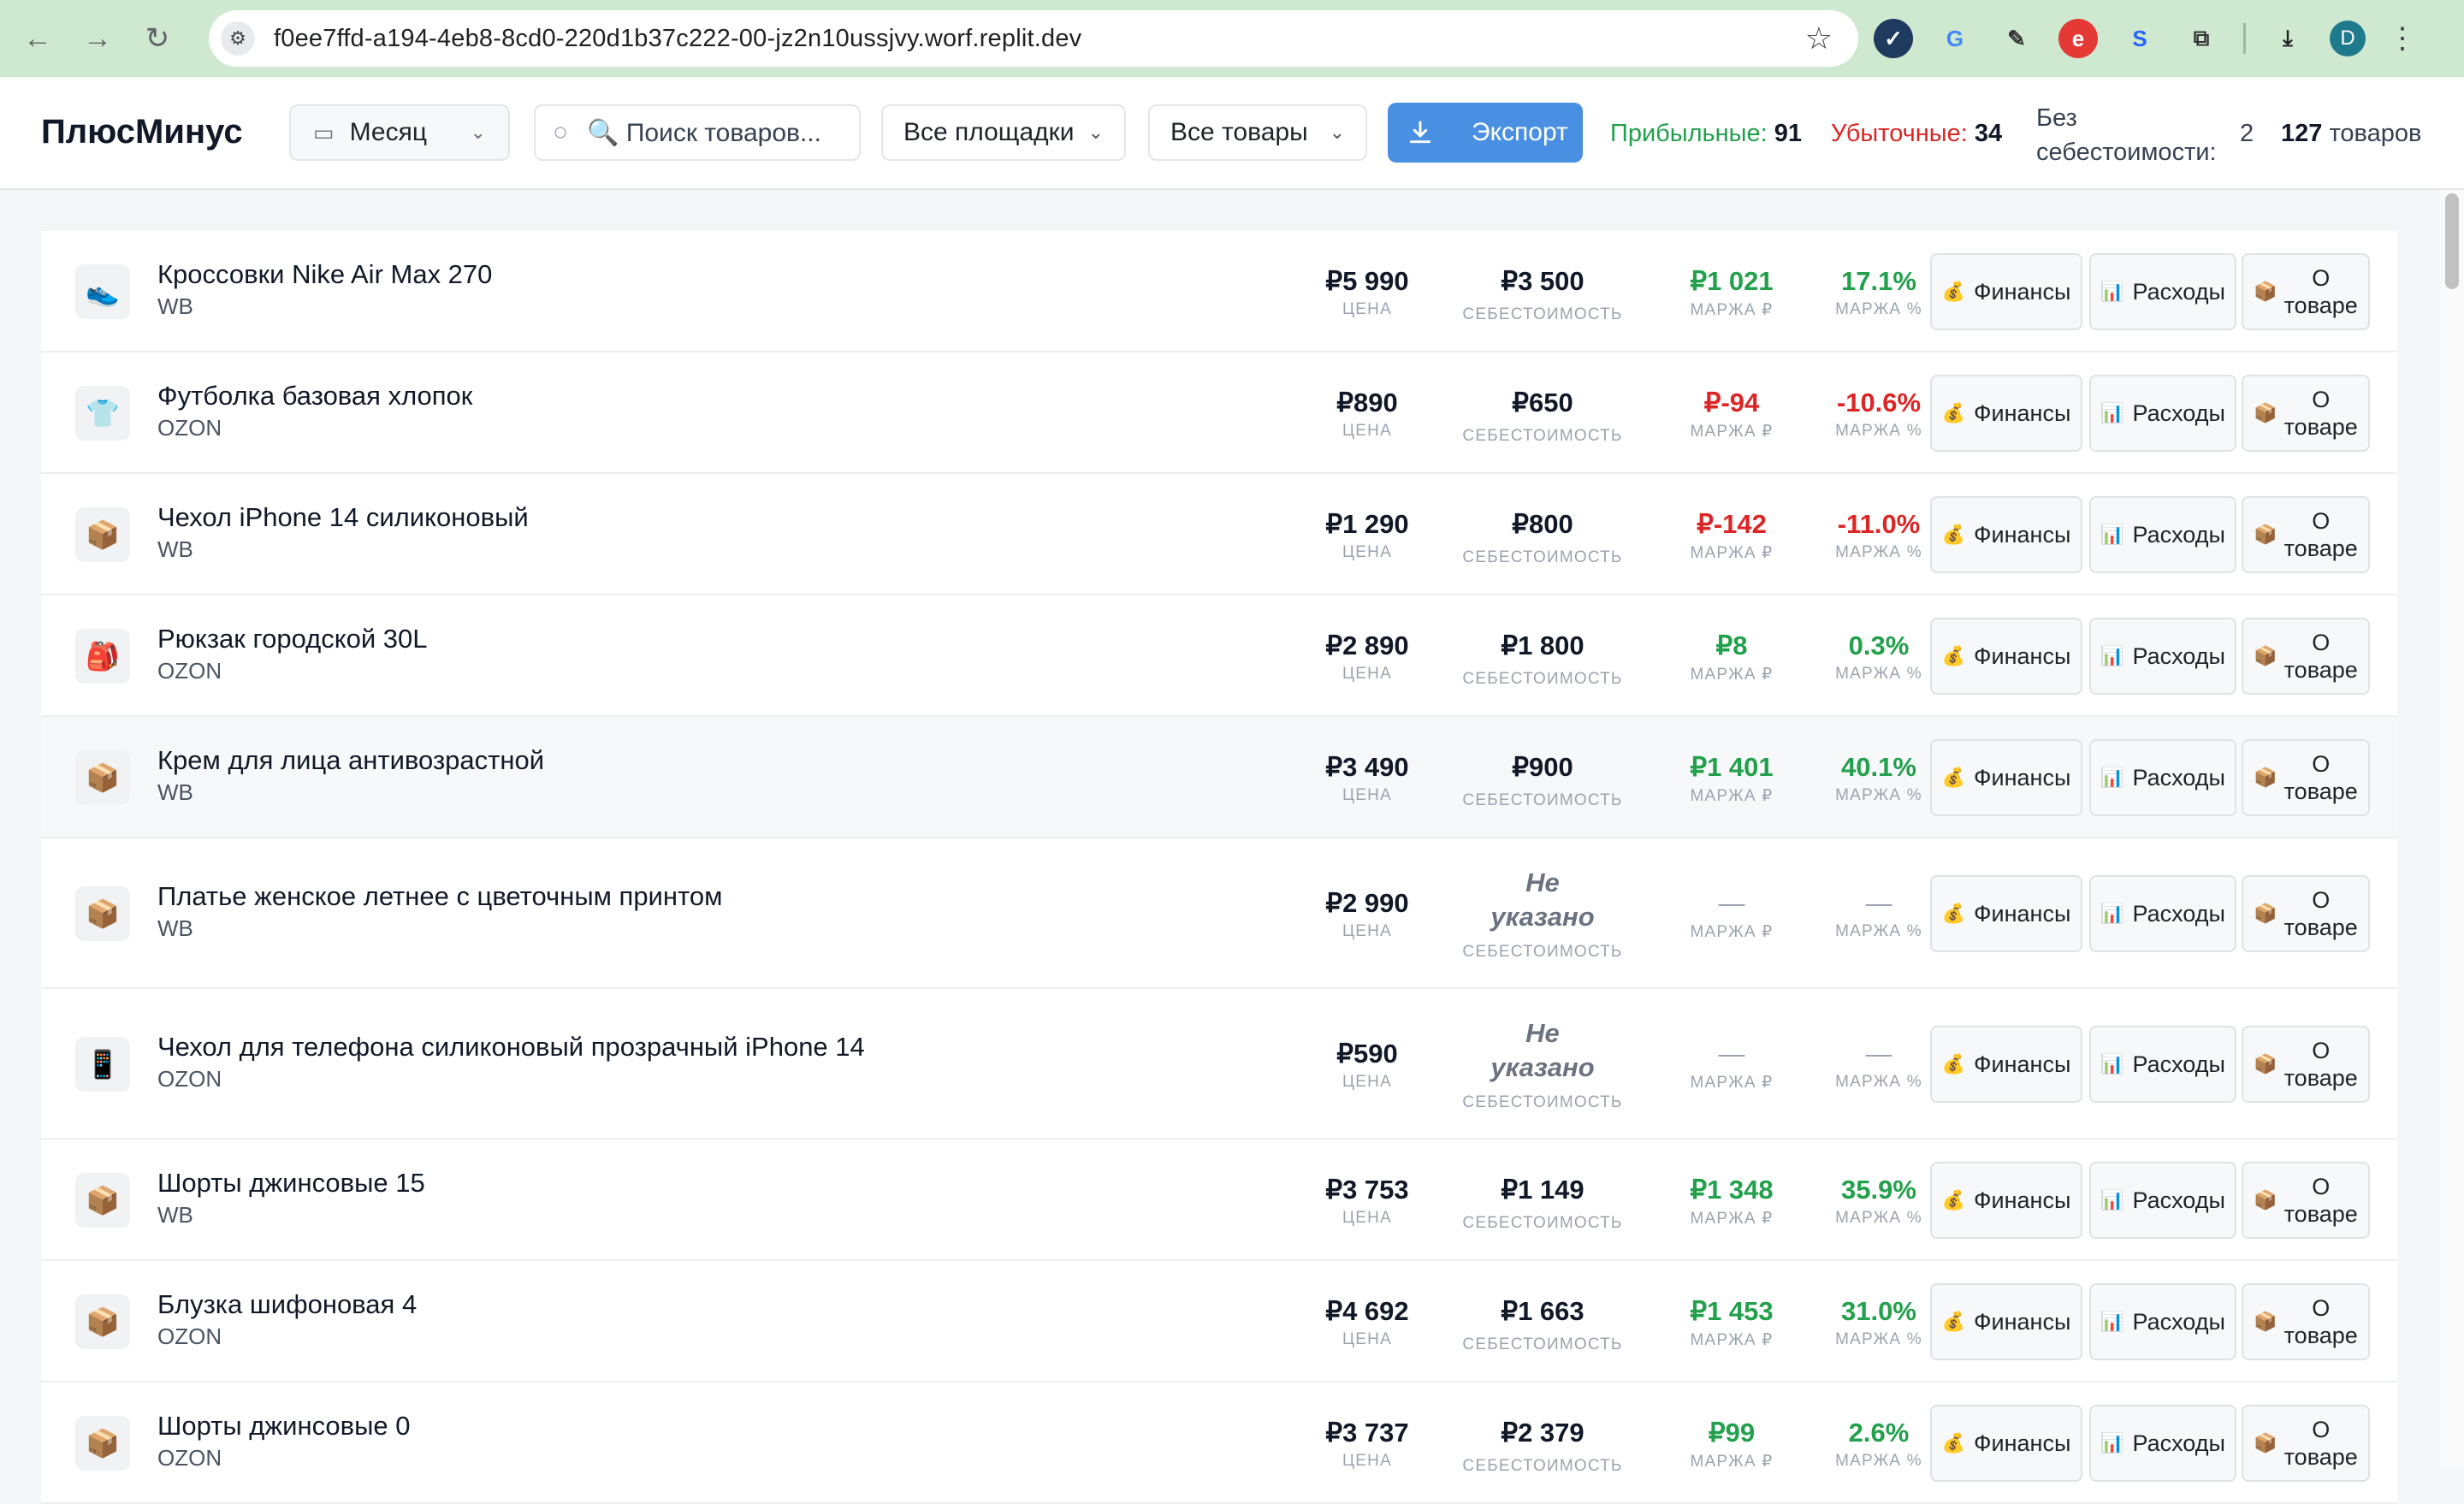 The width and height of the screenshot is (2464, 1504). What do you see at coordinates (343, 518) in the screenshot?
I see `product-name: Чехол iPhone 14 силиконовый` at bounding box center [343, 518].